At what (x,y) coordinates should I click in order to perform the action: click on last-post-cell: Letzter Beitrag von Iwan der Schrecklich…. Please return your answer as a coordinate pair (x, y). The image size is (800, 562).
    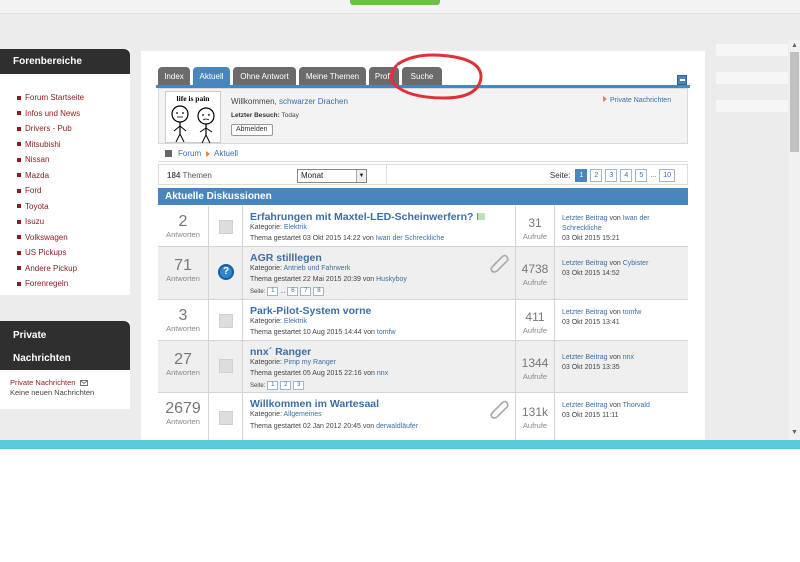
    Looking at the image, I should click on (621, 226).